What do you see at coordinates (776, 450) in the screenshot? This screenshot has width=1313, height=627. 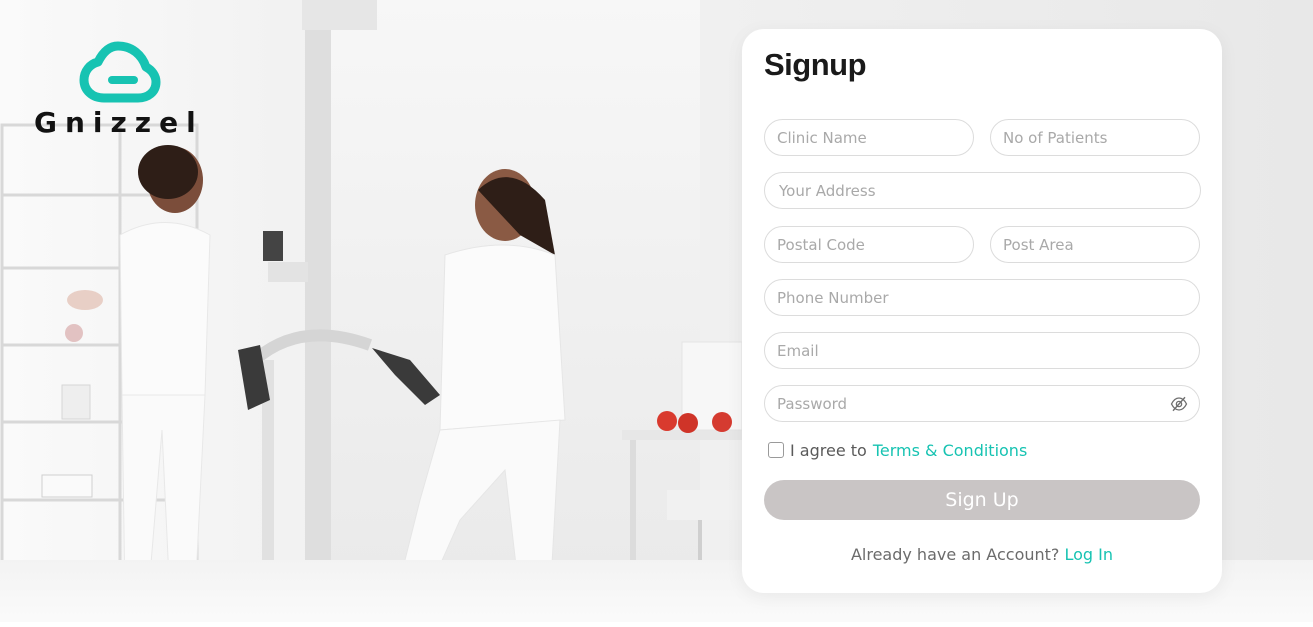 I see `terms-checkbox` at bounding box center [776, 450].